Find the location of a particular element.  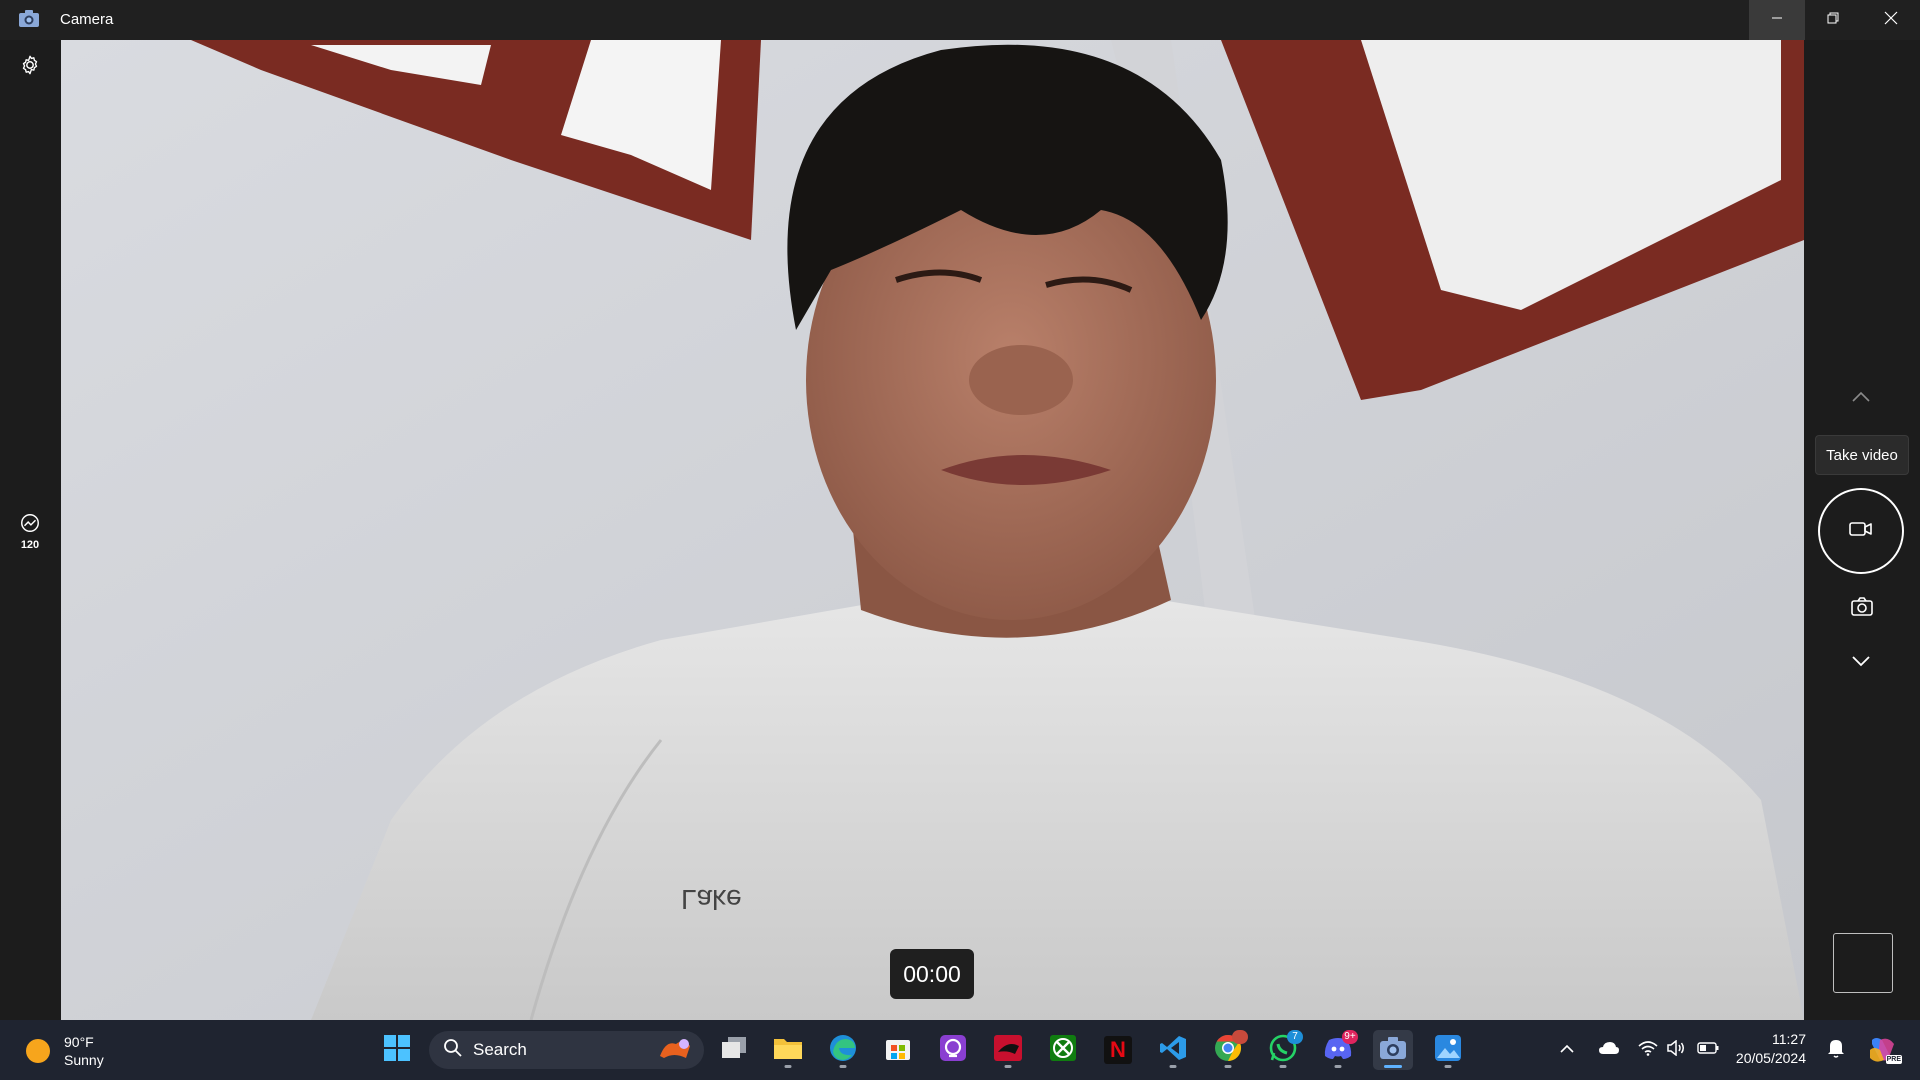

photo-mode-button is located at coordinates (1862, 609).